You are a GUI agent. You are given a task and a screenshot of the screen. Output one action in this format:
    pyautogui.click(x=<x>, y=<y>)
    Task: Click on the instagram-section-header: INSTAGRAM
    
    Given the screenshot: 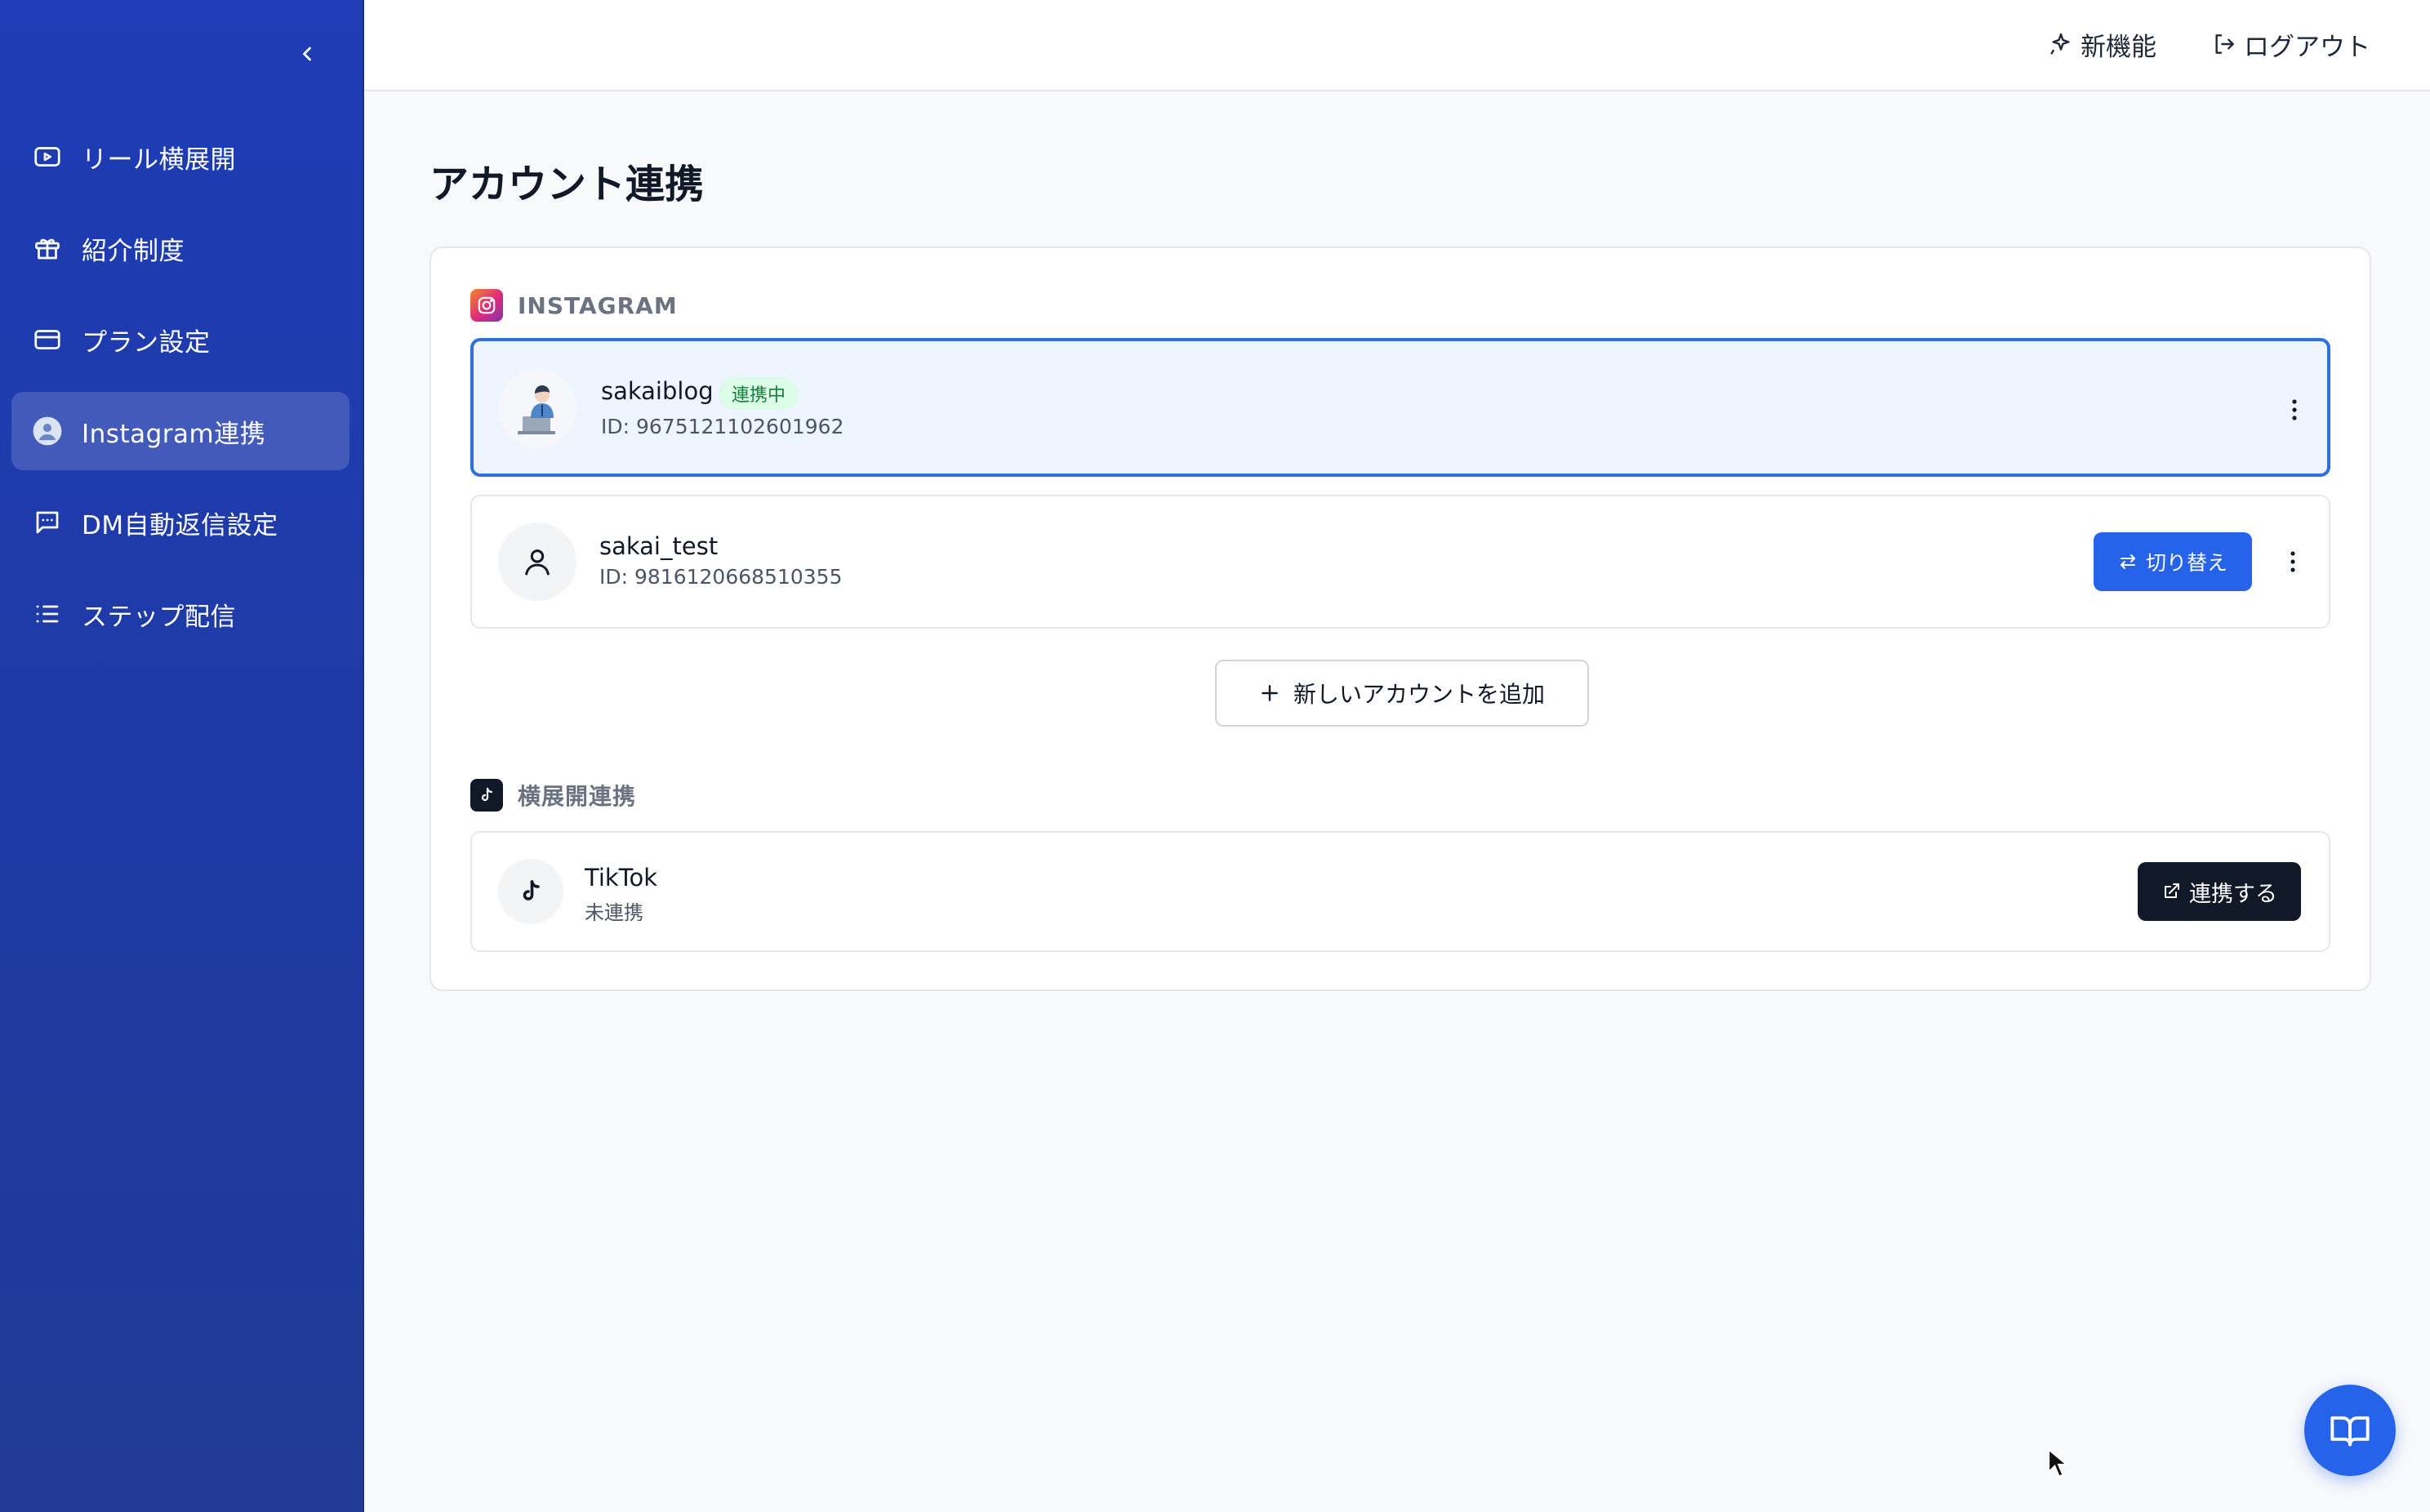 What is the action you would take?
    pyautogui.click(x=574, y=306)
    